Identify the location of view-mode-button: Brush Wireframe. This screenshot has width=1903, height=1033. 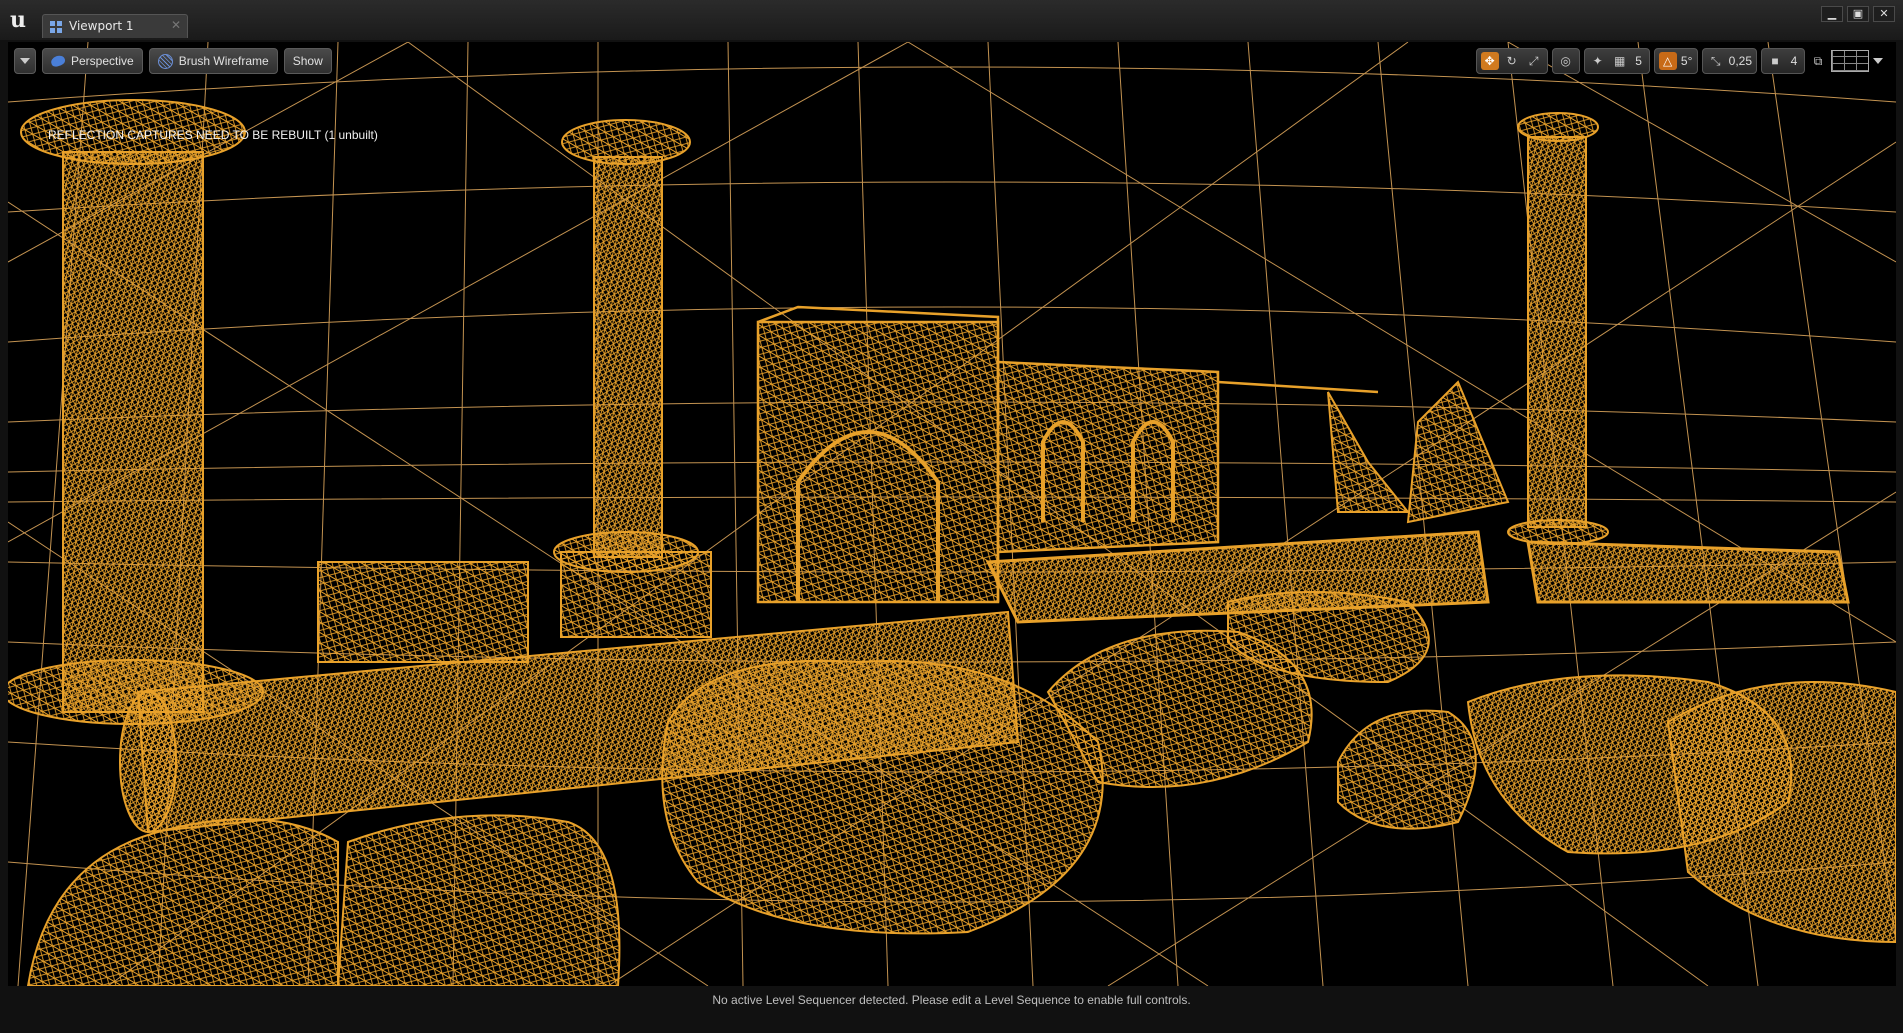
(213, 61).